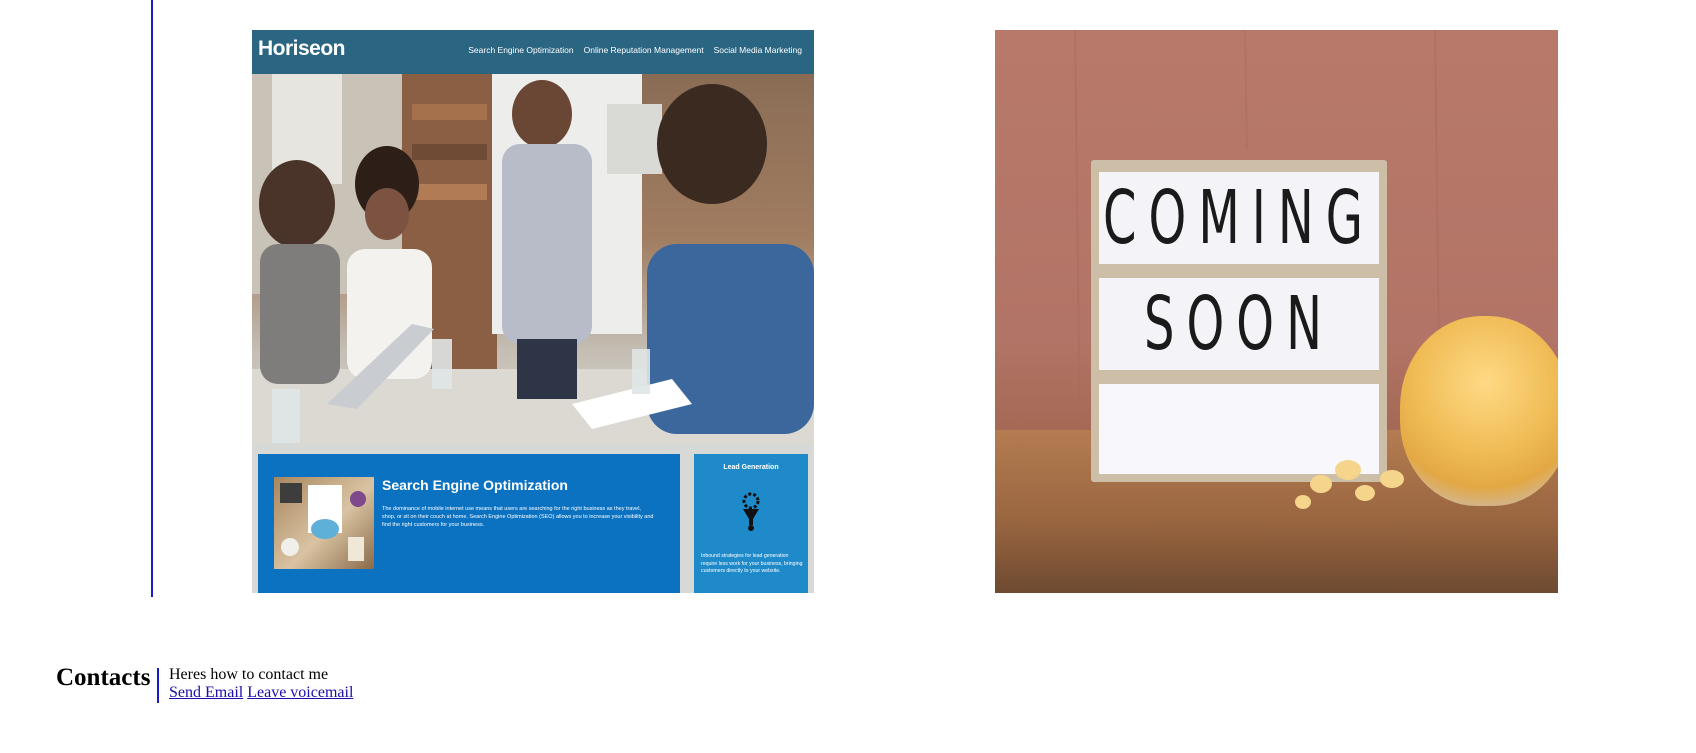  I want to click on horiseon-nav-item: Social Media Marketing, so click(757, 50).